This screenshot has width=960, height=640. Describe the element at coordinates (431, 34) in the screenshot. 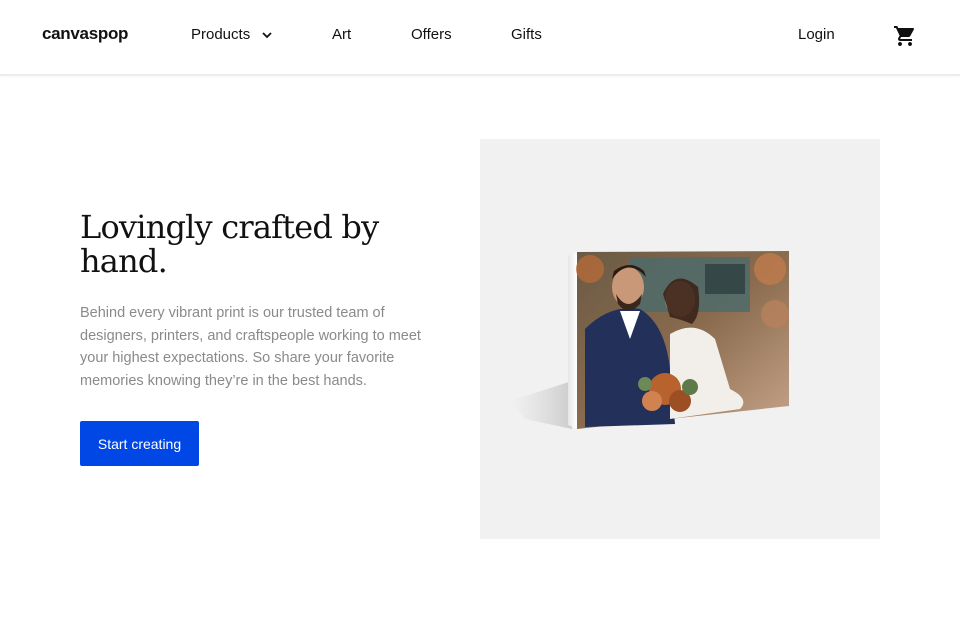

I see `nav-offers: Offers` at that location.